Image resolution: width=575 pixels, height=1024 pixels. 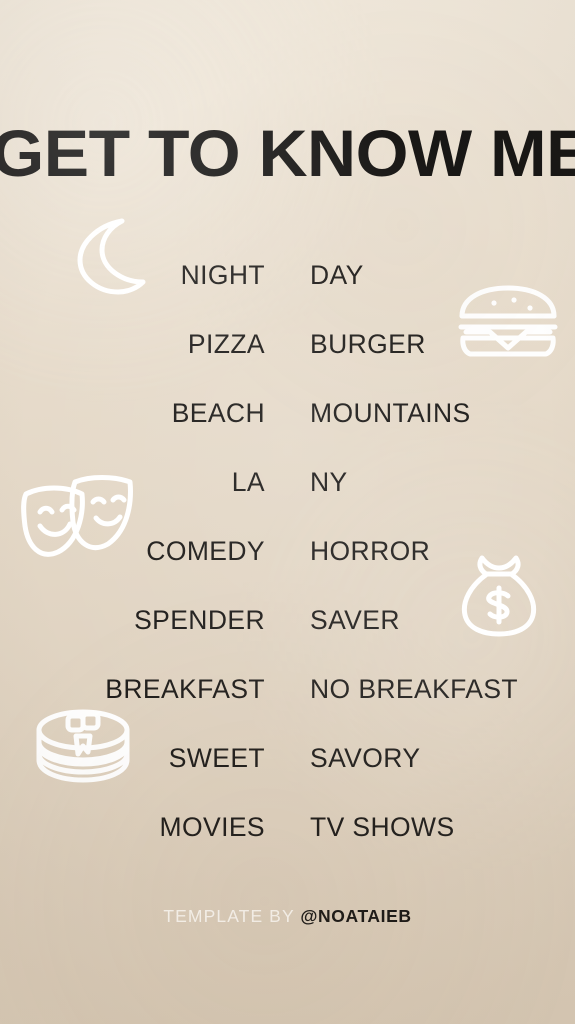 I want to click on template-credit: TEMPLATE BY @NOATAIEB, so click(x=287, y=916).